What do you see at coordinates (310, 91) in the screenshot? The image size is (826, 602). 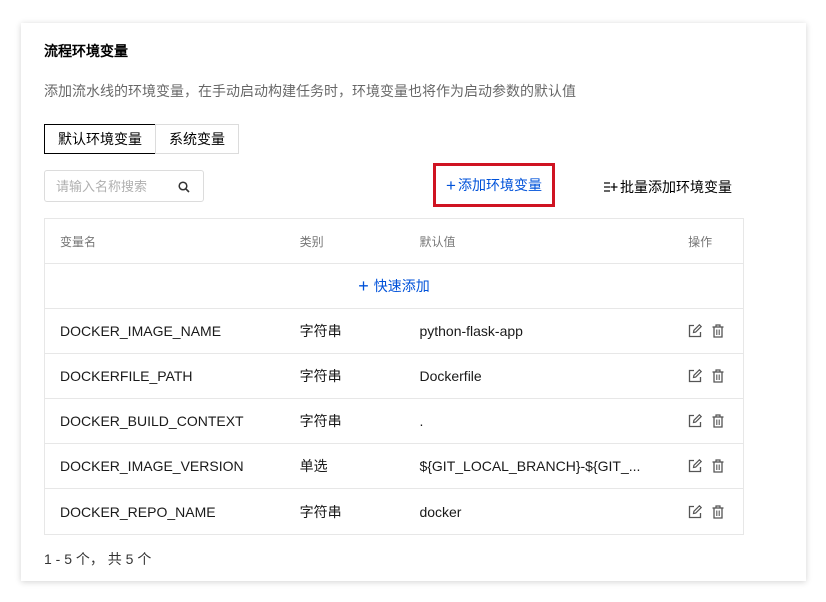 I see `section-description: 添加流水线的环境变量，在手动启动构建任务时，环境变量也将作为启动参数的默认值` at bounding box center [310, 91].